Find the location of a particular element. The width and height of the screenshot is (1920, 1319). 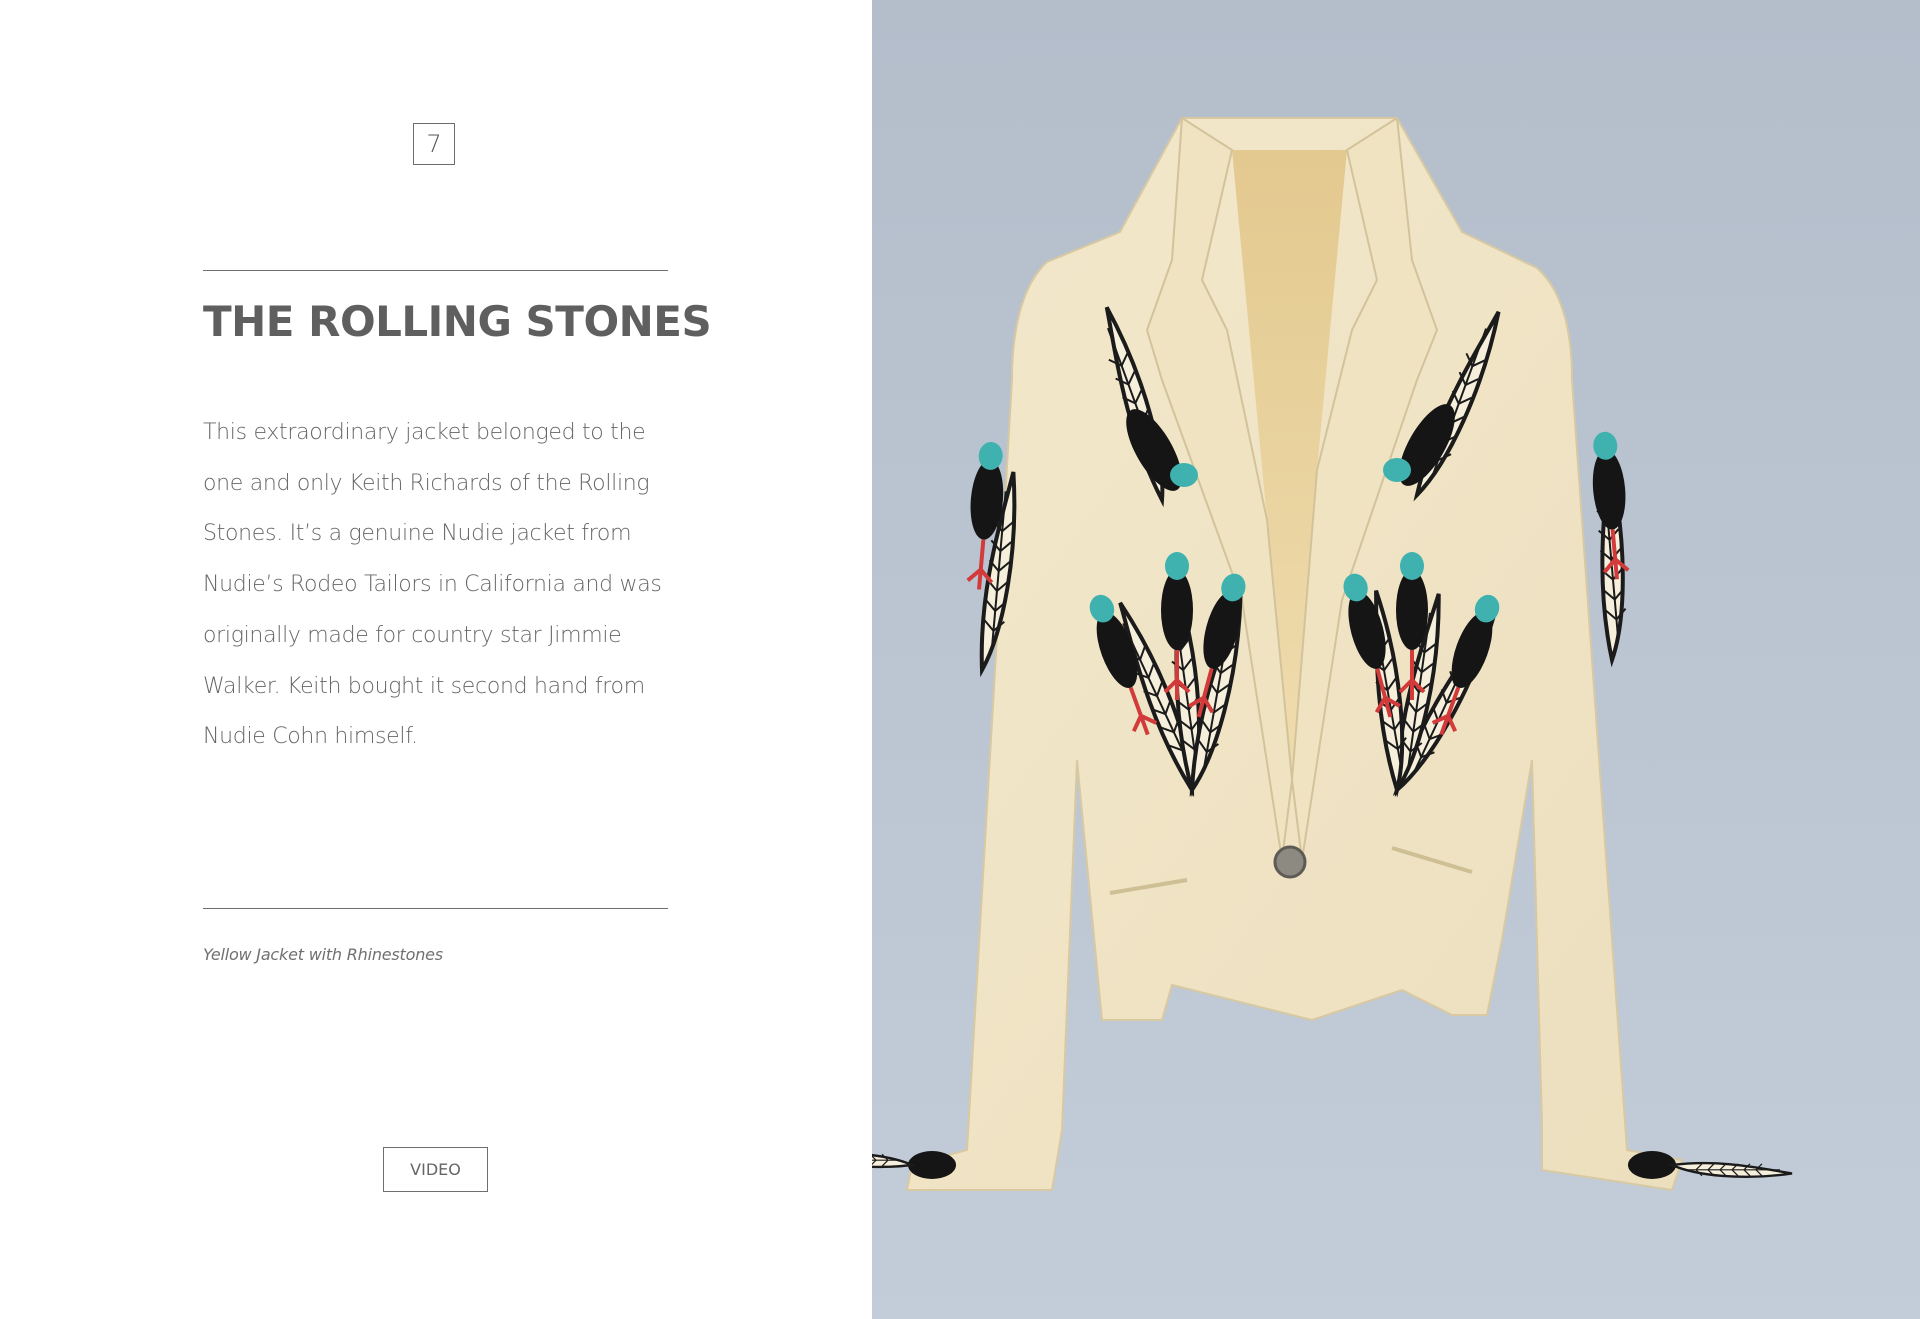

image-caption: Yellow Jacket with Rhinestones is located at coordinates (323, 954).